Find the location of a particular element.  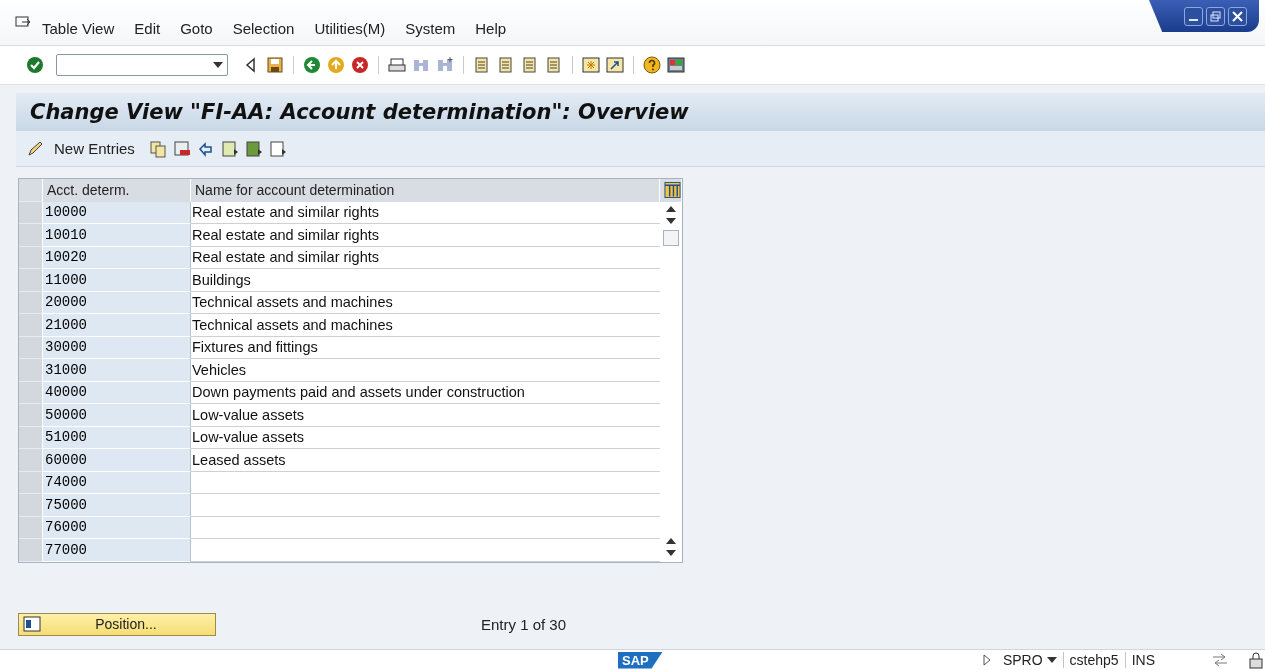

save-icon is located at coordinates (275, 65).